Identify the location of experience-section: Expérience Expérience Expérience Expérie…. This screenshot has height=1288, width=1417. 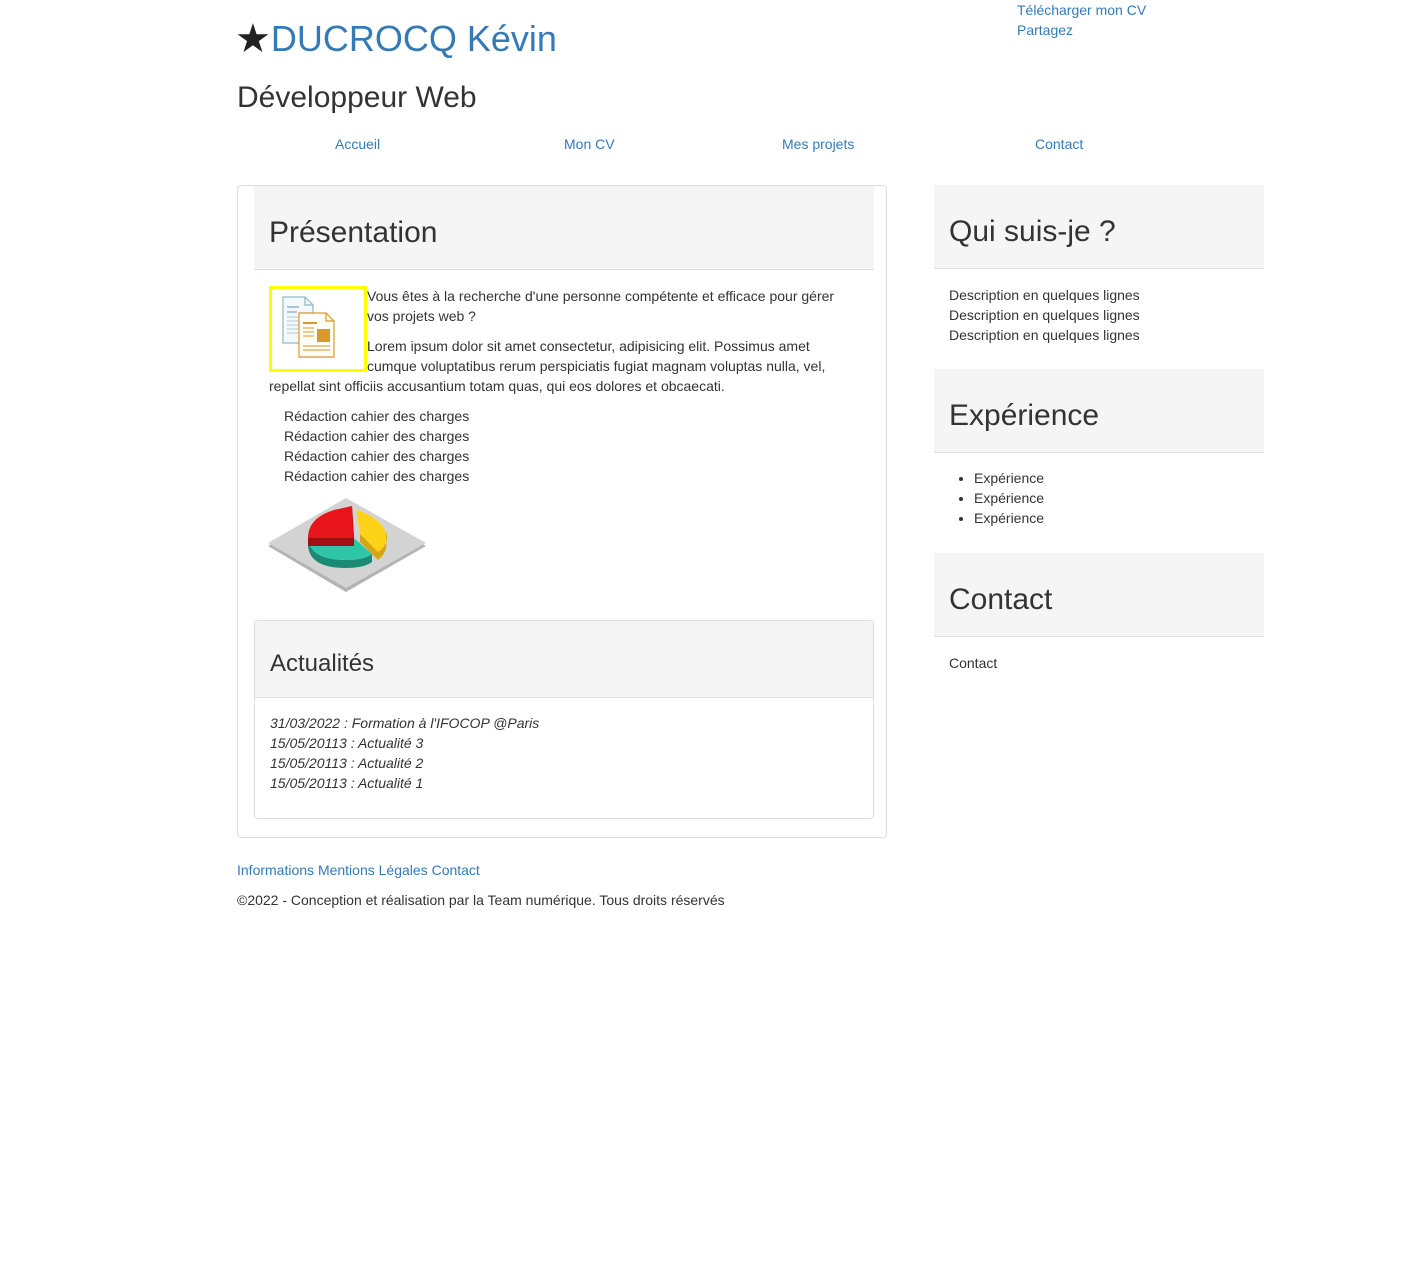
(1099, 448).